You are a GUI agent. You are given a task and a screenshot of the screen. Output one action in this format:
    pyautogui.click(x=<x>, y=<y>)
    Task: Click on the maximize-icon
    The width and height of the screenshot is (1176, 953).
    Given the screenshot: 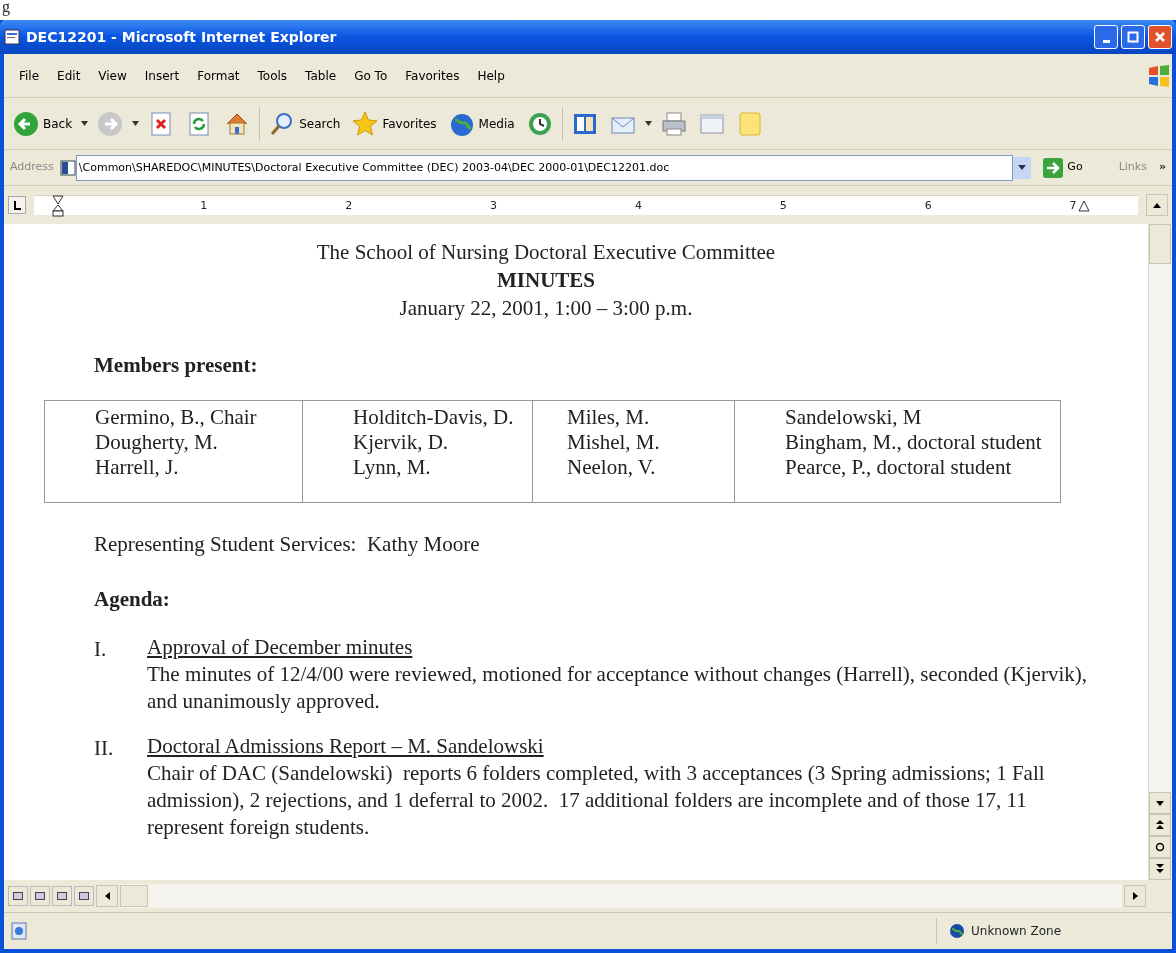 What is the action you would take?
    pyautogui.click(x=1133, y=37)
    